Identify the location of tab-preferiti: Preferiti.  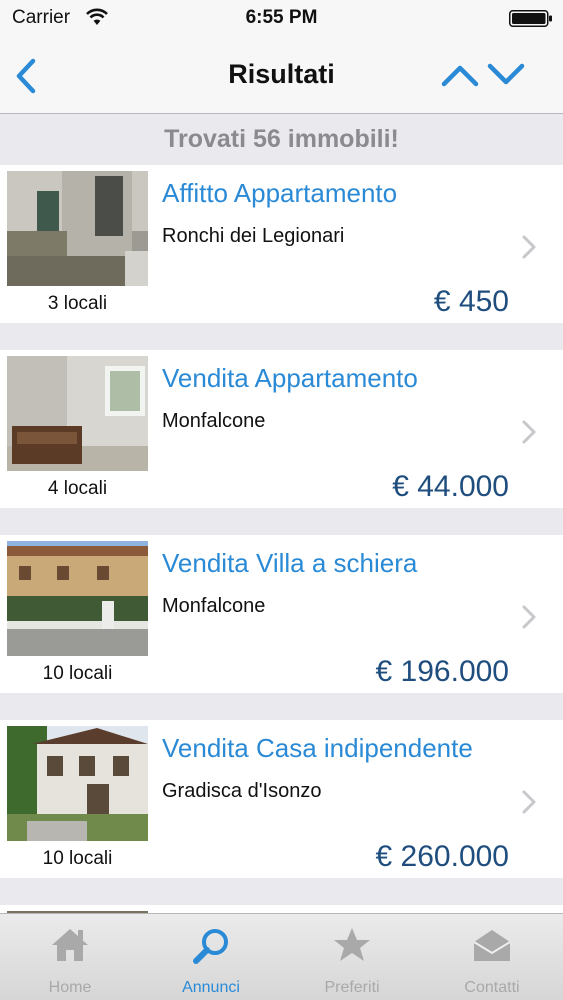
(352, 957).